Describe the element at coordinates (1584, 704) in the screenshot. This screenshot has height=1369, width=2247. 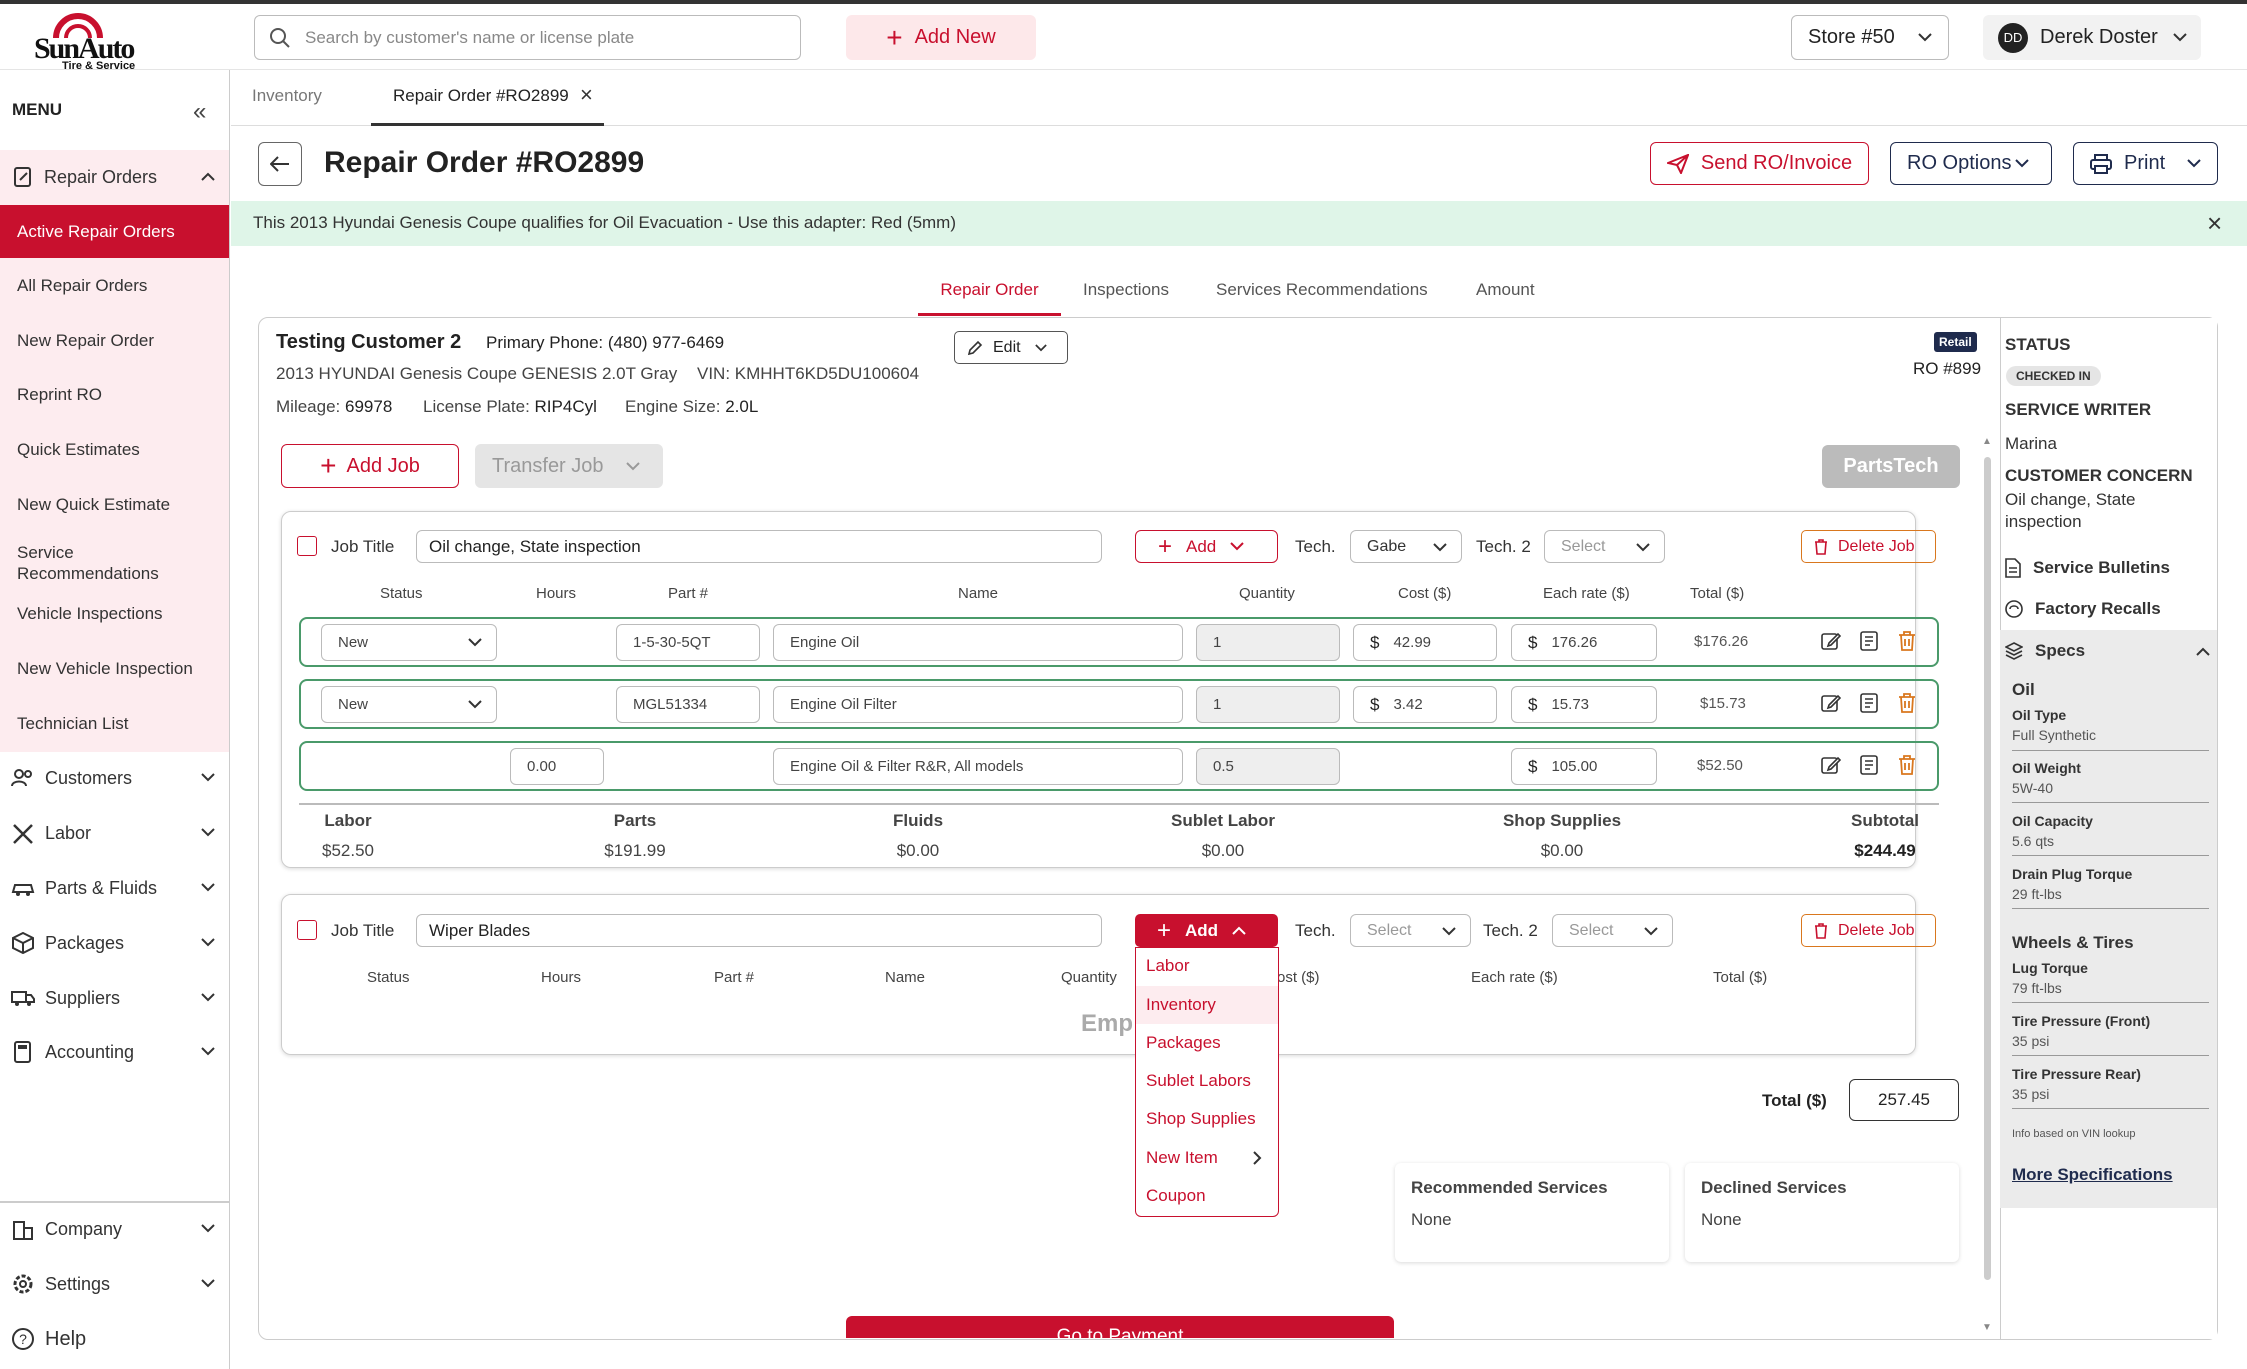
I see `row2-rate-input: $15.73` at that location.